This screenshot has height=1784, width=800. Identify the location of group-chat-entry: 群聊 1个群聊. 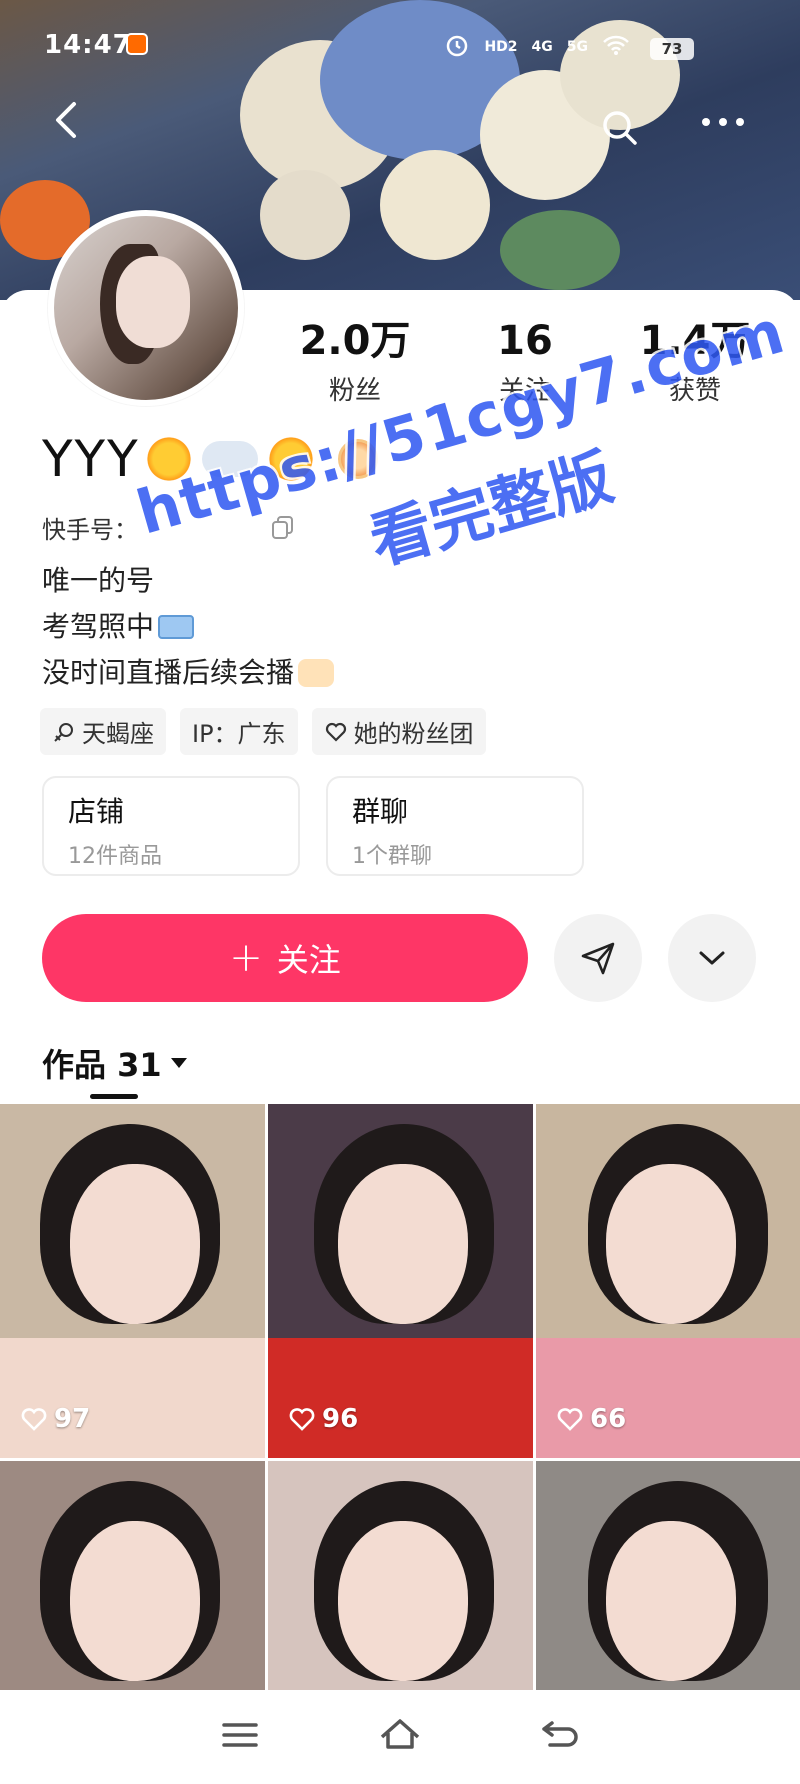
(455, 826).